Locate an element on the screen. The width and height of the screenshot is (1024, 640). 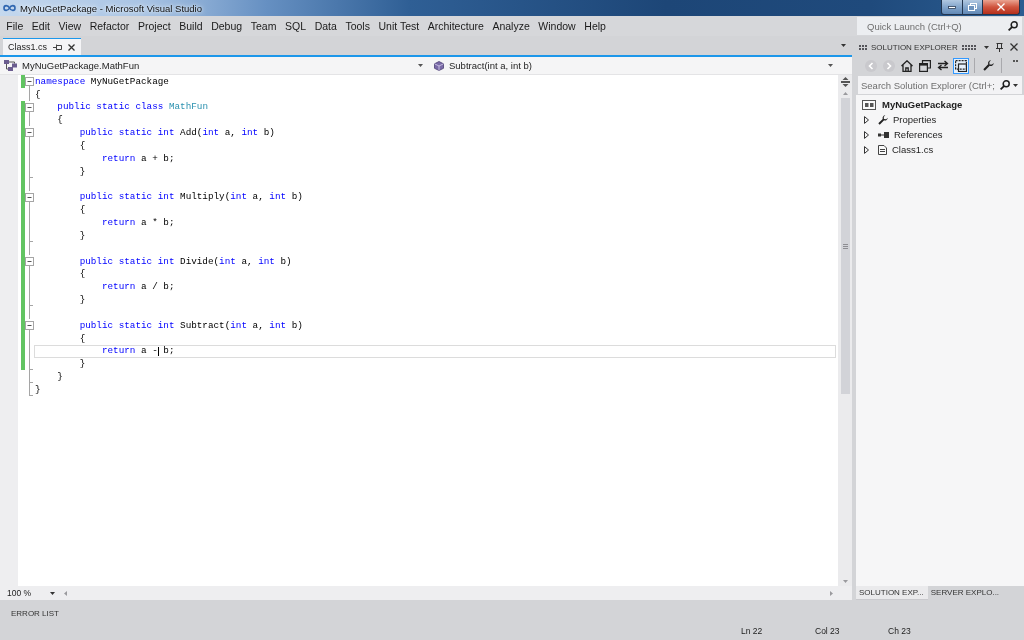
menu-item: Window is located at coordinates (557, 26).